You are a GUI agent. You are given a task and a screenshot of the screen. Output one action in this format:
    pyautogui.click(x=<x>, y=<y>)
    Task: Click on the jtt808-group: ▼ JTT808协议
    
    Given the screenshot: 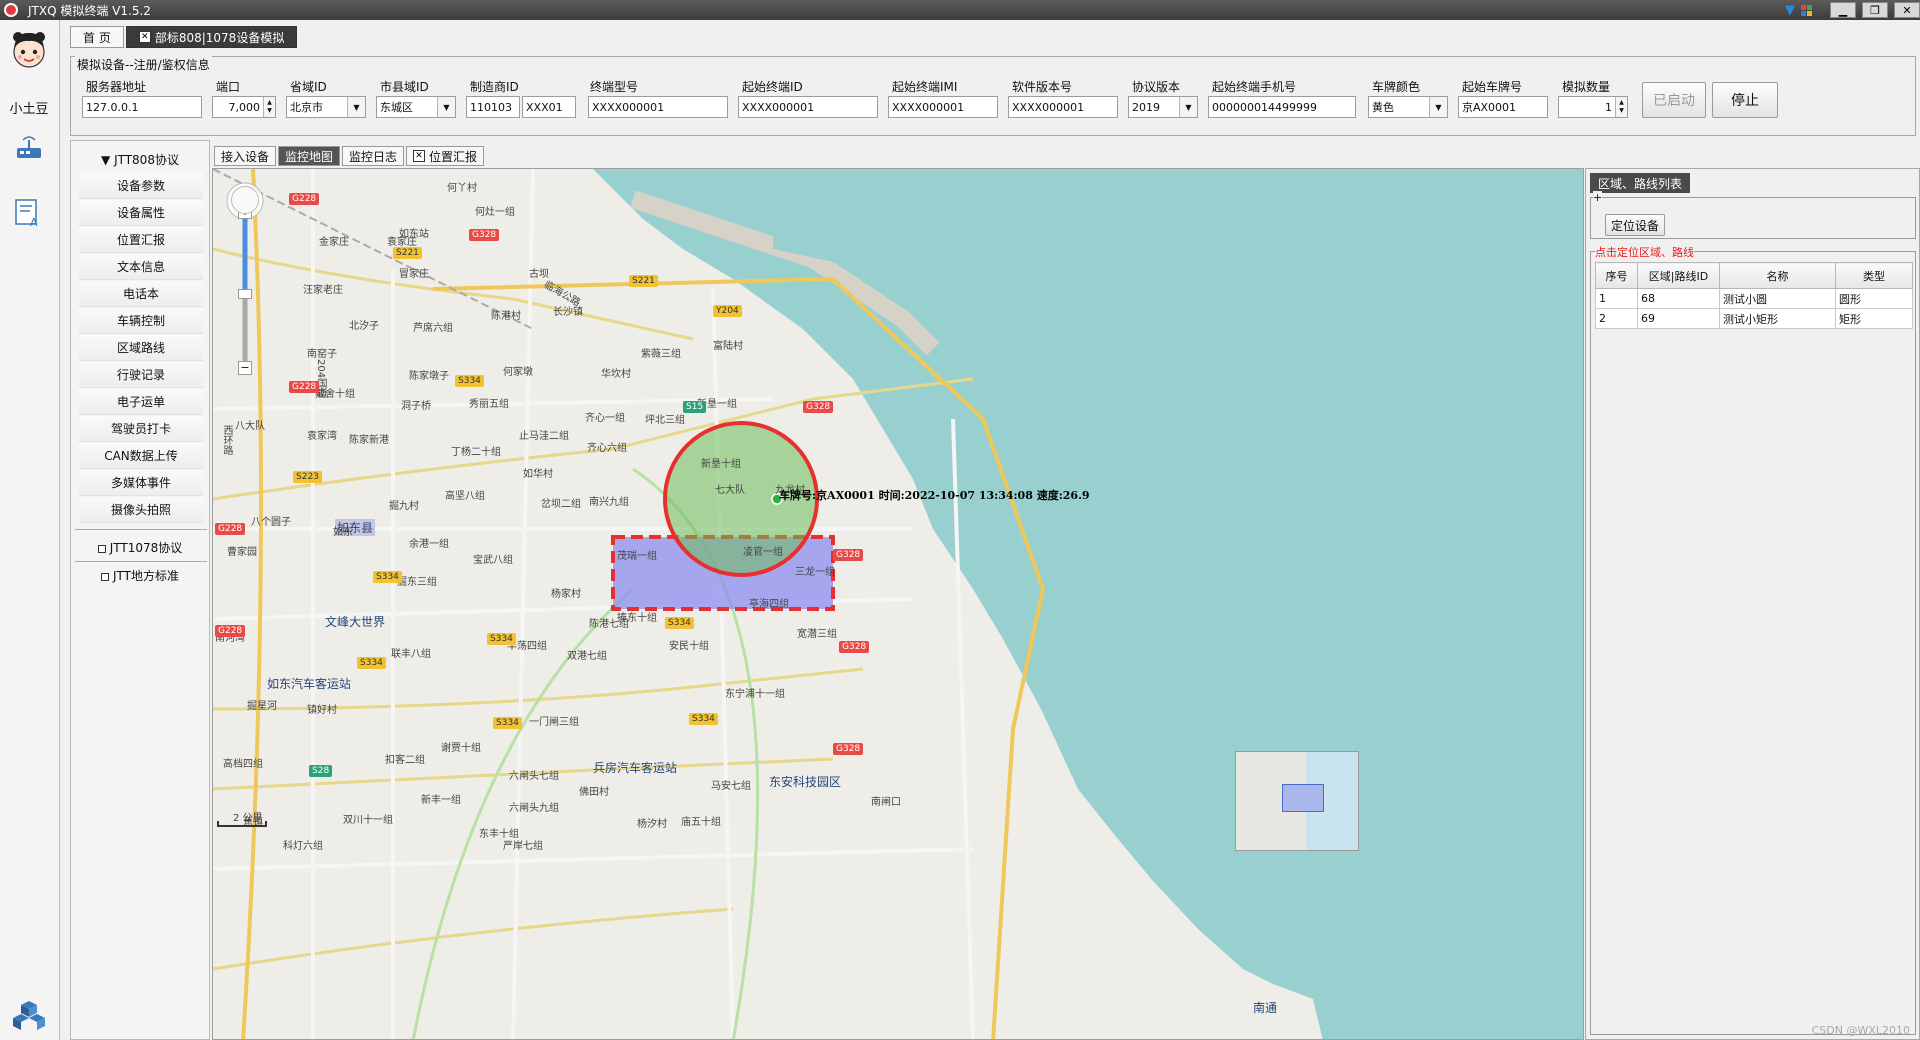 What is the action you would take?
    pyautogui.click(x=140, y=159)
    